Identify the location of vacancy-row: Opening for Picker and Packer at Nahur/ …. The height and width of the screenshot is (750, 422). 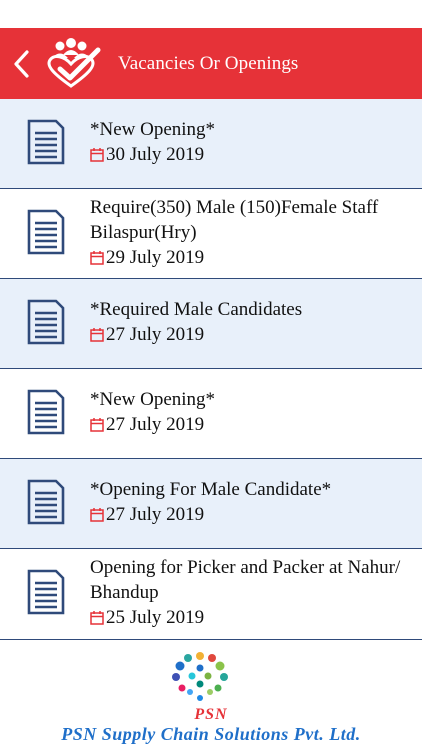
(211, 594).